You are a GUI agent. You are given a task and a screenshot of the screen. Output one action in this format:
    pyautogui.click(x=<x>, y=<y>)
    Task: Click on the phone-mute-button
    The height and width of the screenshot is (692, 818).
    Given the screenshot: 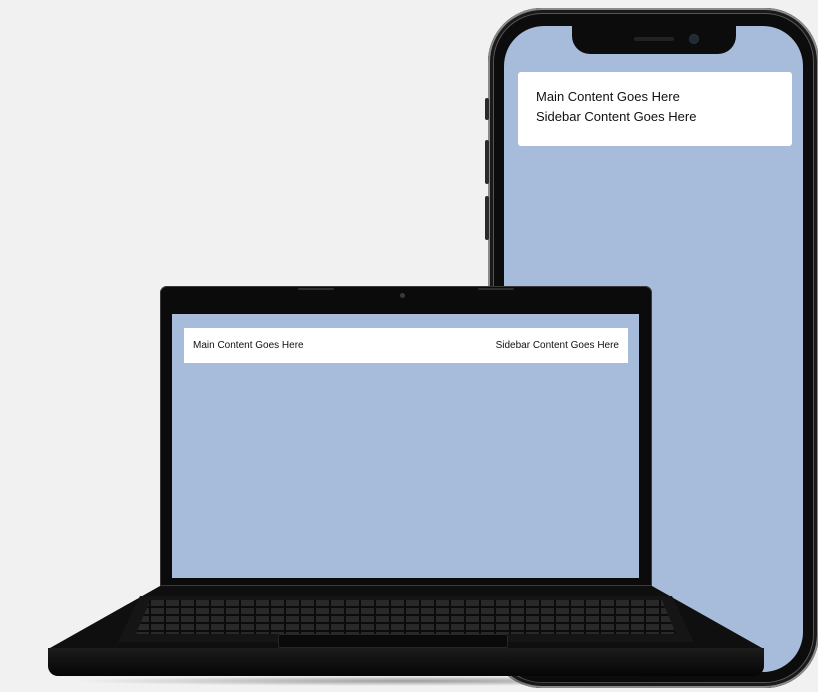 What is the action you would take?
    pyautogui.click(x=487, y=109)
    